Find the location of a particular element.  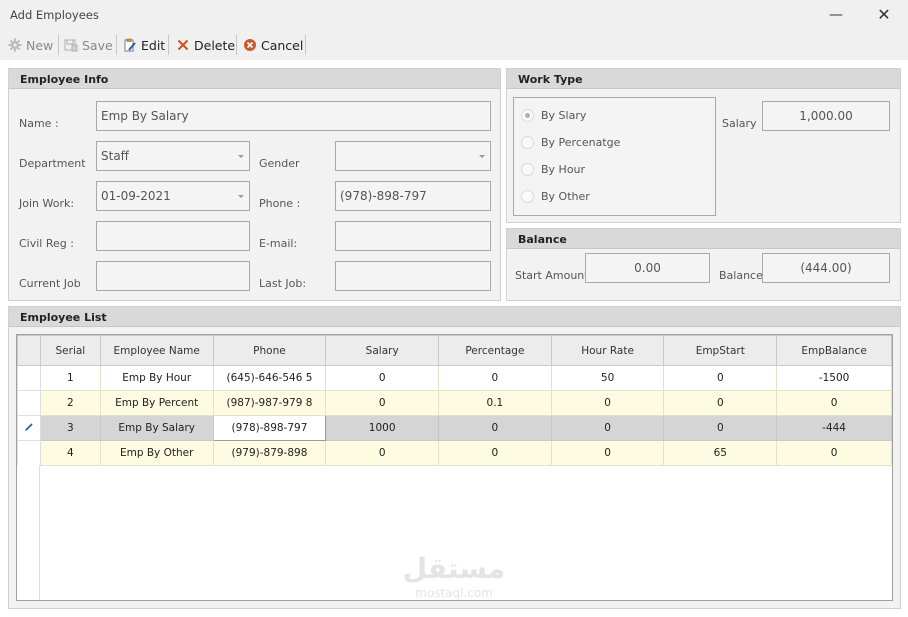

watermark-url: mostaql.com is located at coordinates (454, 593).